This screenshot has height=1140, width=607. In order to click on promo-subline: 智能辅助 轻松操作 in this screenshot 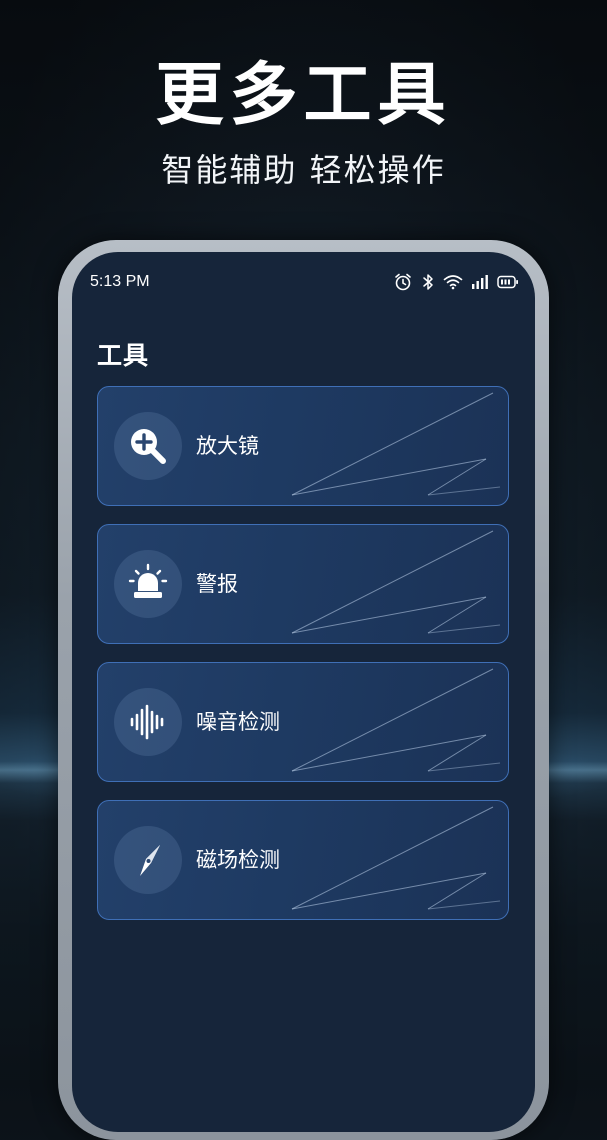, I will do `click(303, 170)`.